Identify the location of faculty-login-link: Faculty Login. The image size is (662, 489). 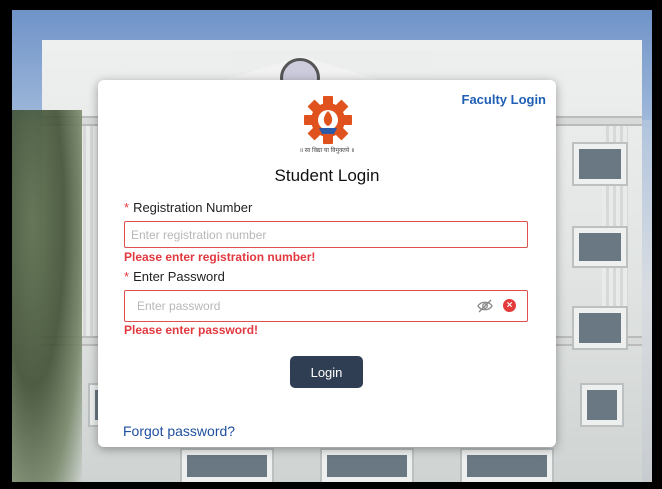
(504, 99).